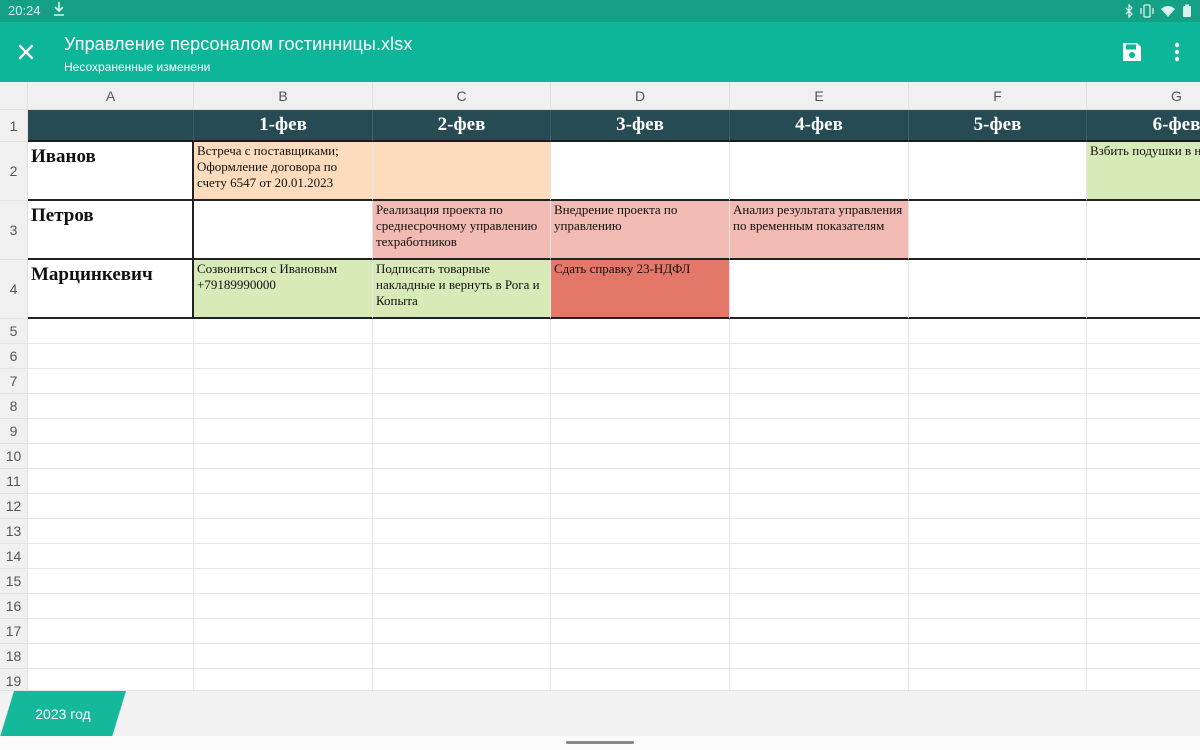 The height and width of the screenshot is (750, 1200). I want to click on date-header-cell: 6-фев, so click(1143, 126).